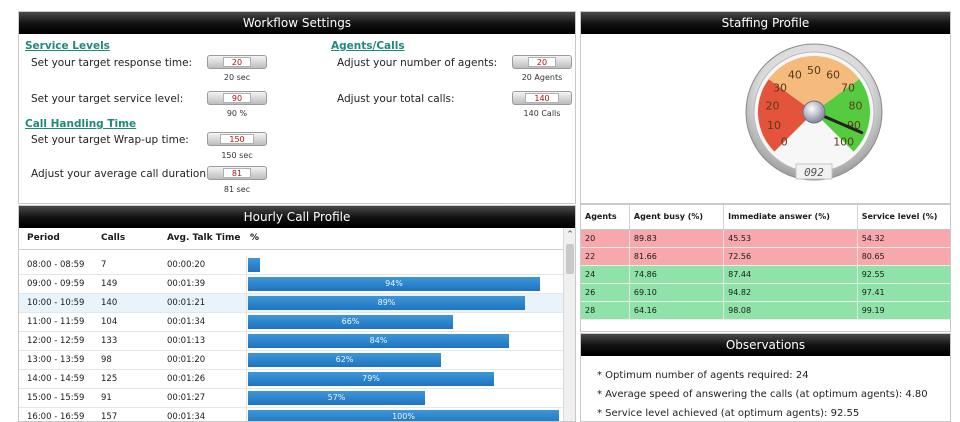 The height and width of the screenshot is (422, 960). What do you see at coordinates (790, 217) in the screenshot?
I see `agents-col-header: Immediate answer (%)` at bounding box center [790, 217].